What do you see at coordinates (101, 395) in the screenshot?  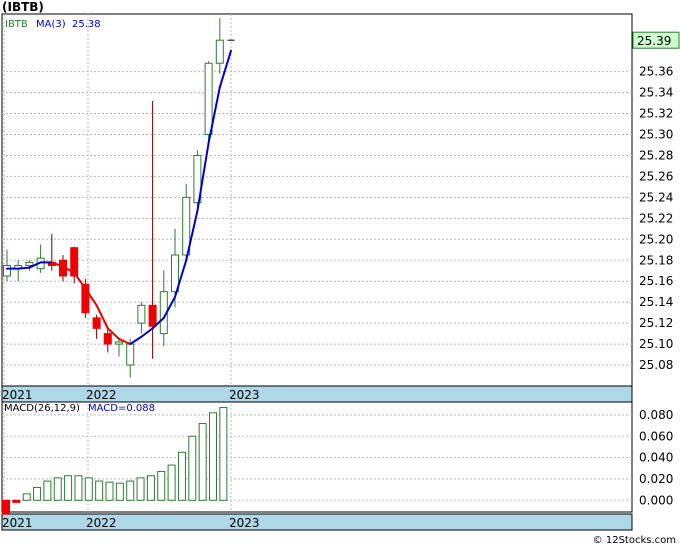 I see `price-x-label: 2022` at bounding box center [101, 395].